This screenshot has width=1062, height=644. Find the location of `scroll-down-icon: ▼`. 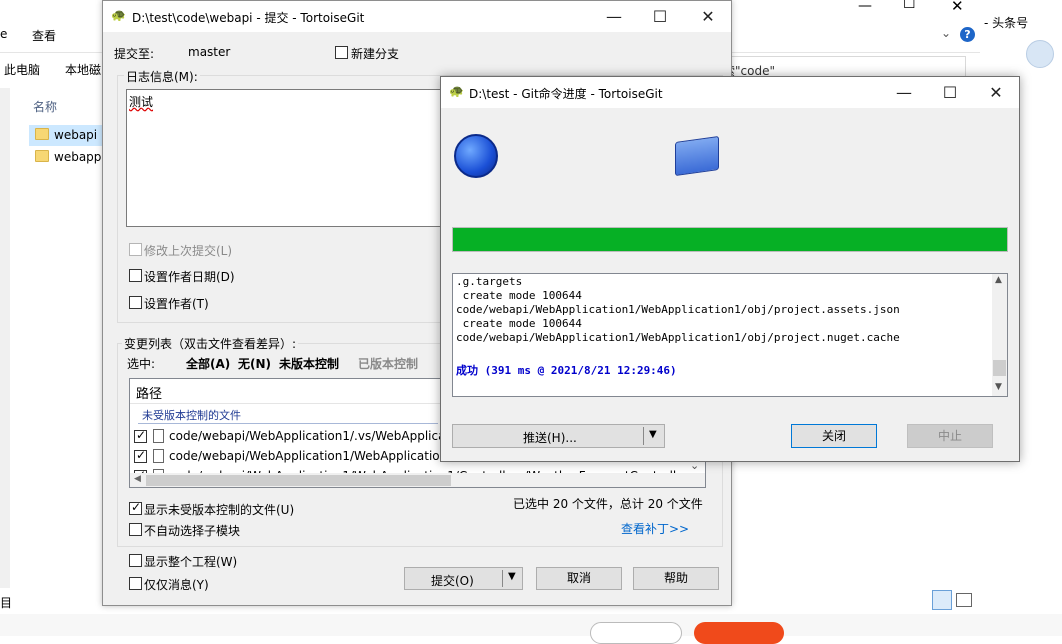

scroll-down-icon: ▼ is located at coordinates (998, 387).